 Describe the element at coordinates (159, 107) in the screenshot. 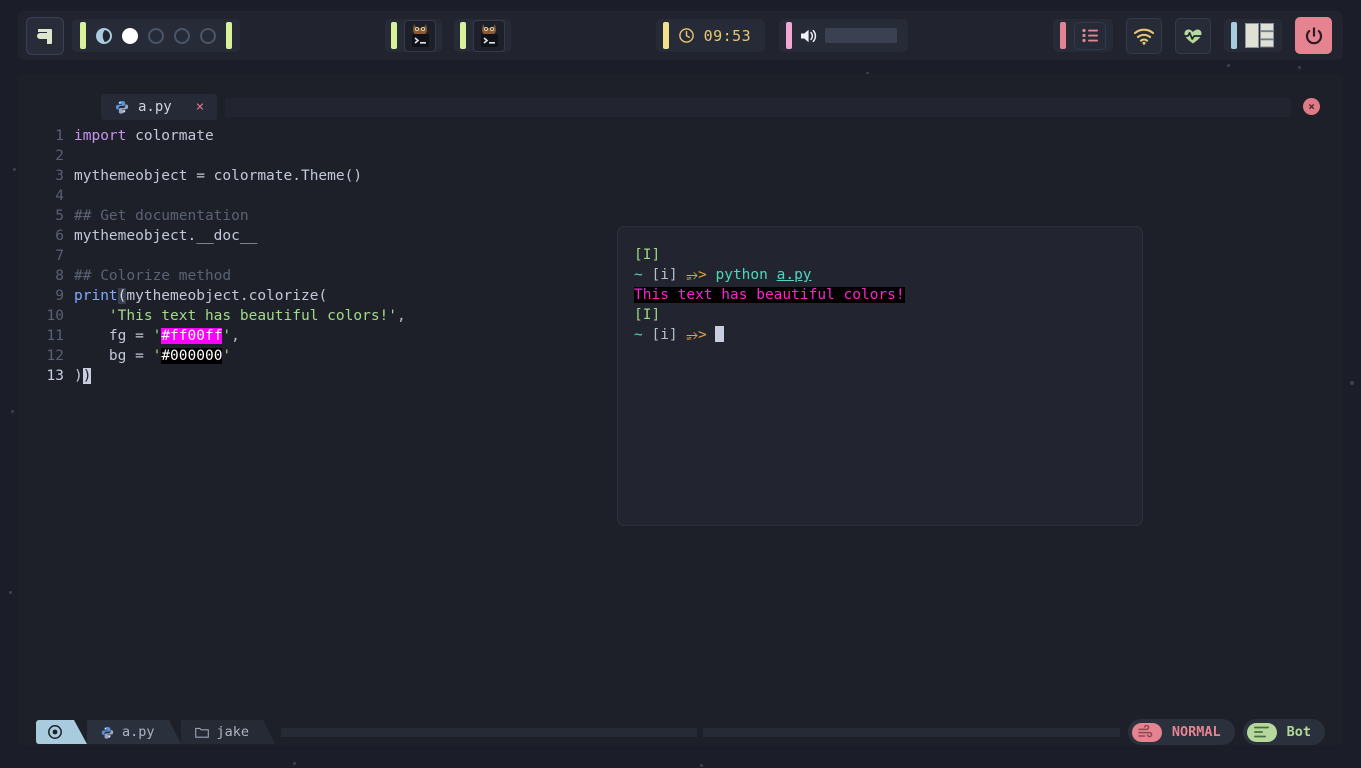

I see `tab-a-py: a.py ×` at that location.